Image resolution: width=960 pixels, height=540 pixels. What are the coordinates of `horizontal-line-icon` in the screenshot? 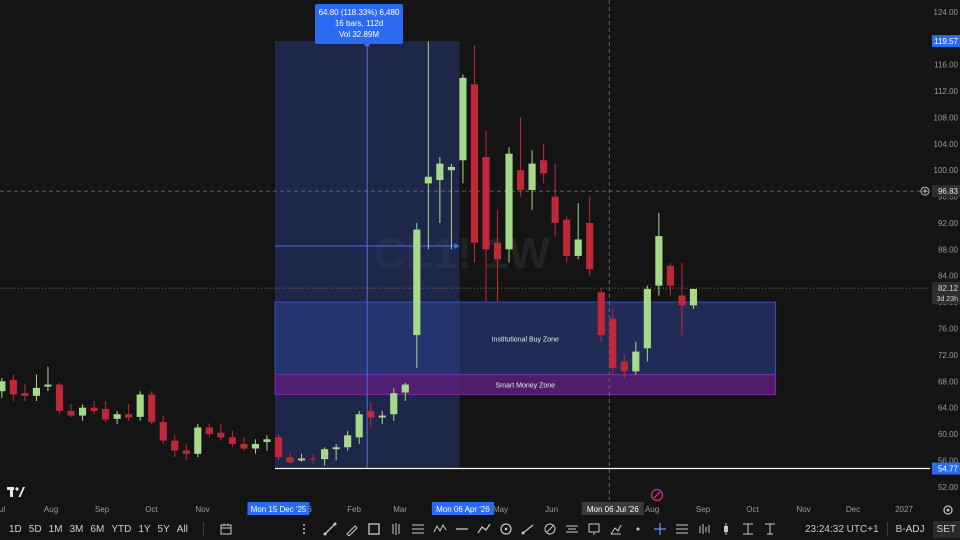 It's located at (461, 528).